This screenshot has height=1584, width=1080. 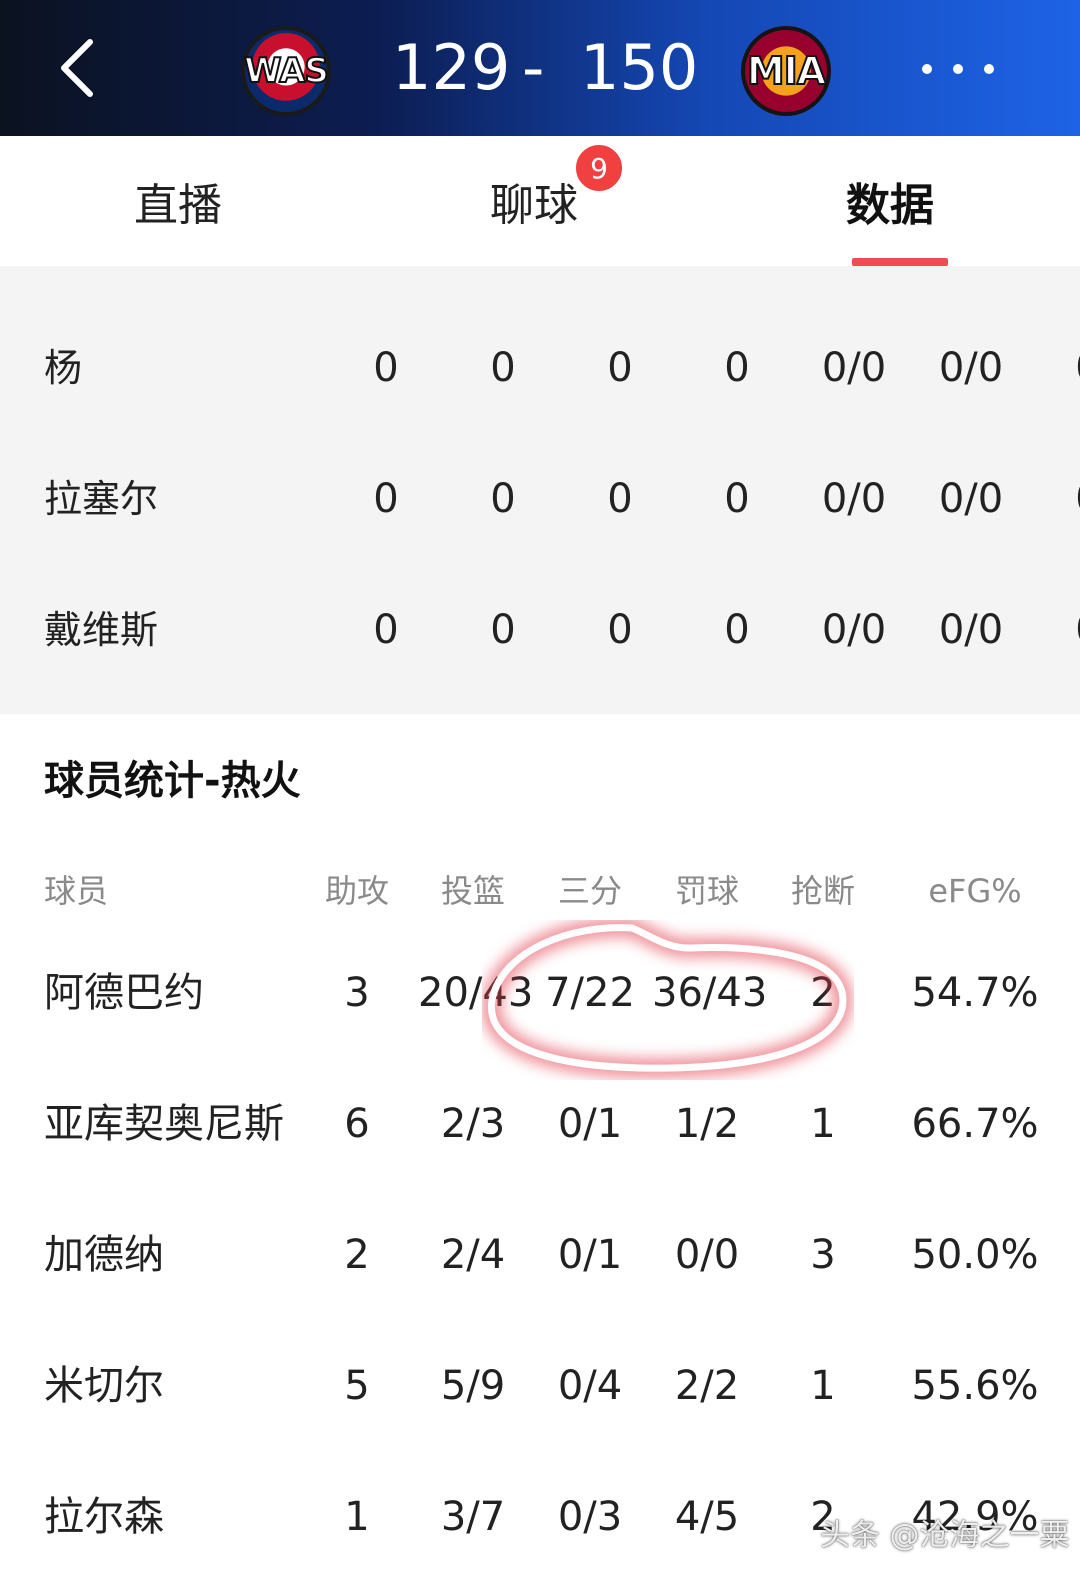 I want to click on tab-data: 数据, so click(x=890, y=201).